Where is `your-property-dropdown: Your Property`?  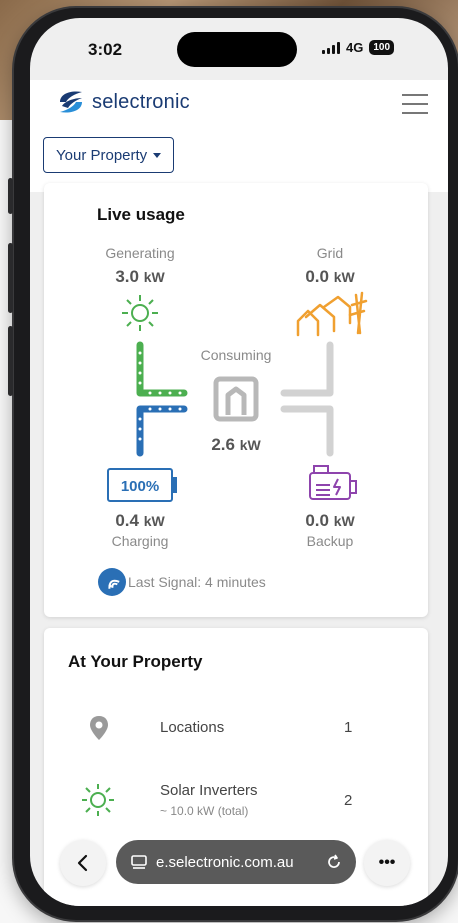
your-property-dropdown: Your Property is located at coordinates (109, 155).